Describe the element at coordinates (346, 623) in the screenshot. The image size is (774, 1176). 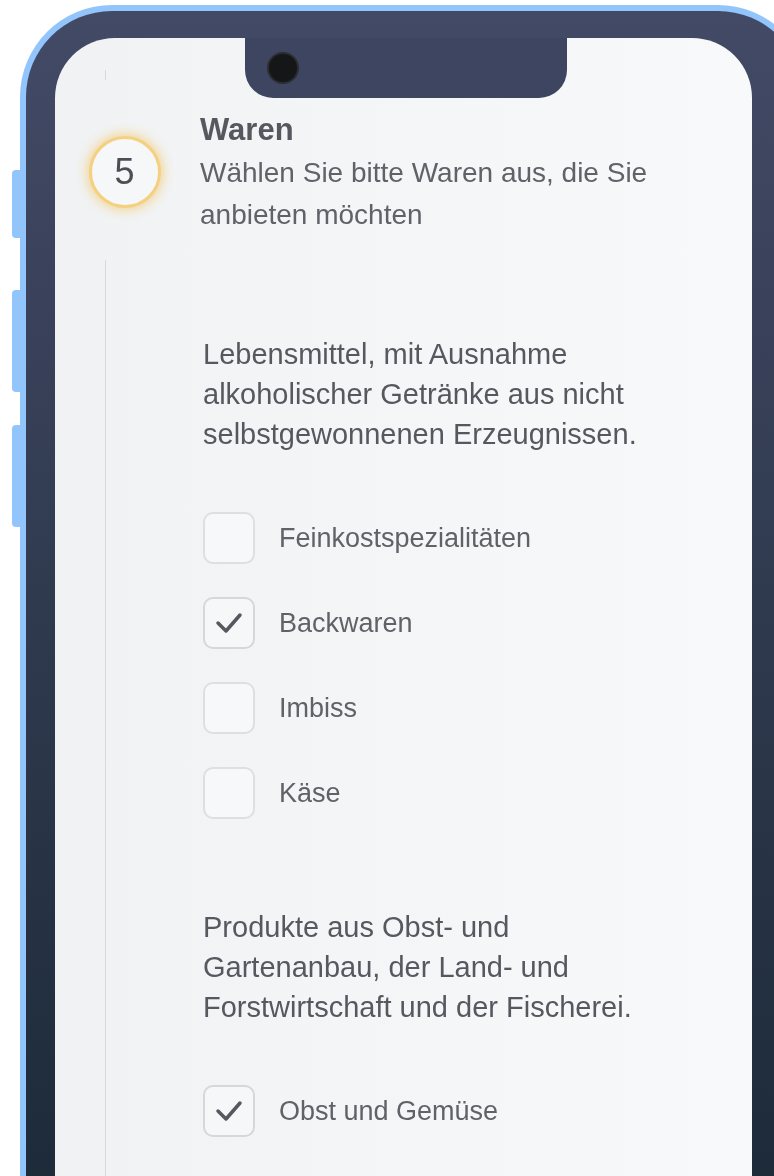
I see `option-label: Backwaren` at that location.